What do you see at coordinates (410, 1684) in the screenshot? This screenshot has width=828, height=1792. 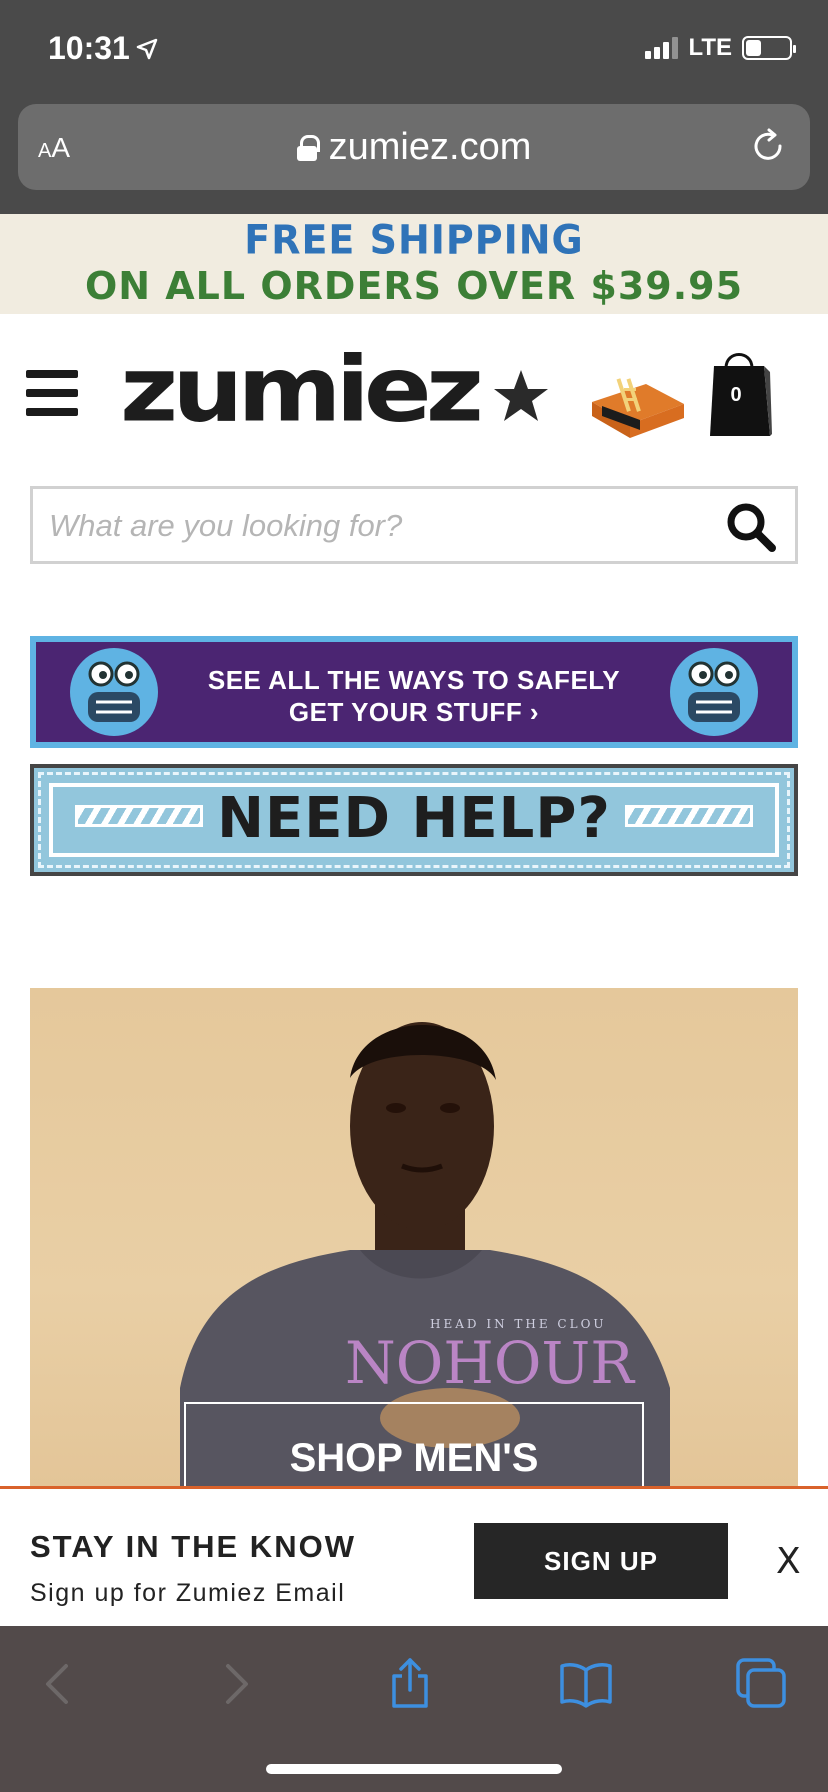 I see `share-icon` at bounding box center [410, 1684].